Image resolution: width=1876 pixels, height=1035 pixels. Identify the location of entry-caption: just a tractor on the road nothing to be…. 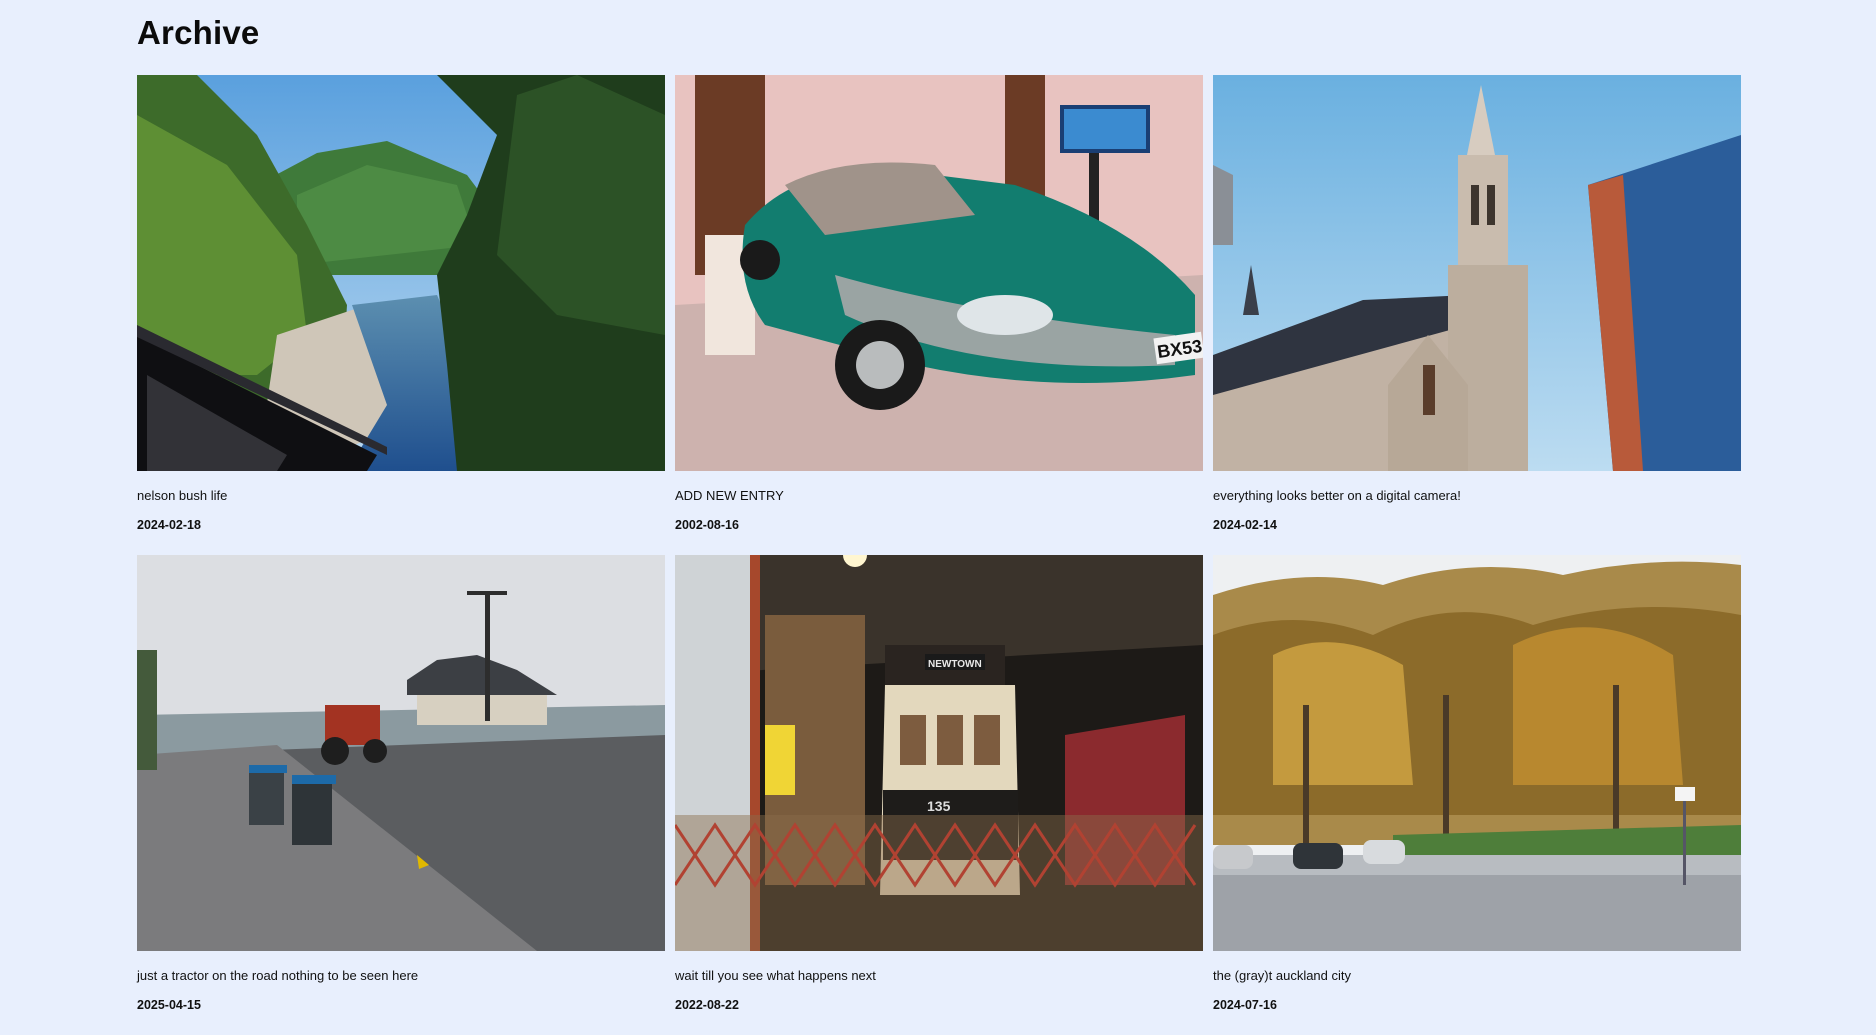
(278, 975).